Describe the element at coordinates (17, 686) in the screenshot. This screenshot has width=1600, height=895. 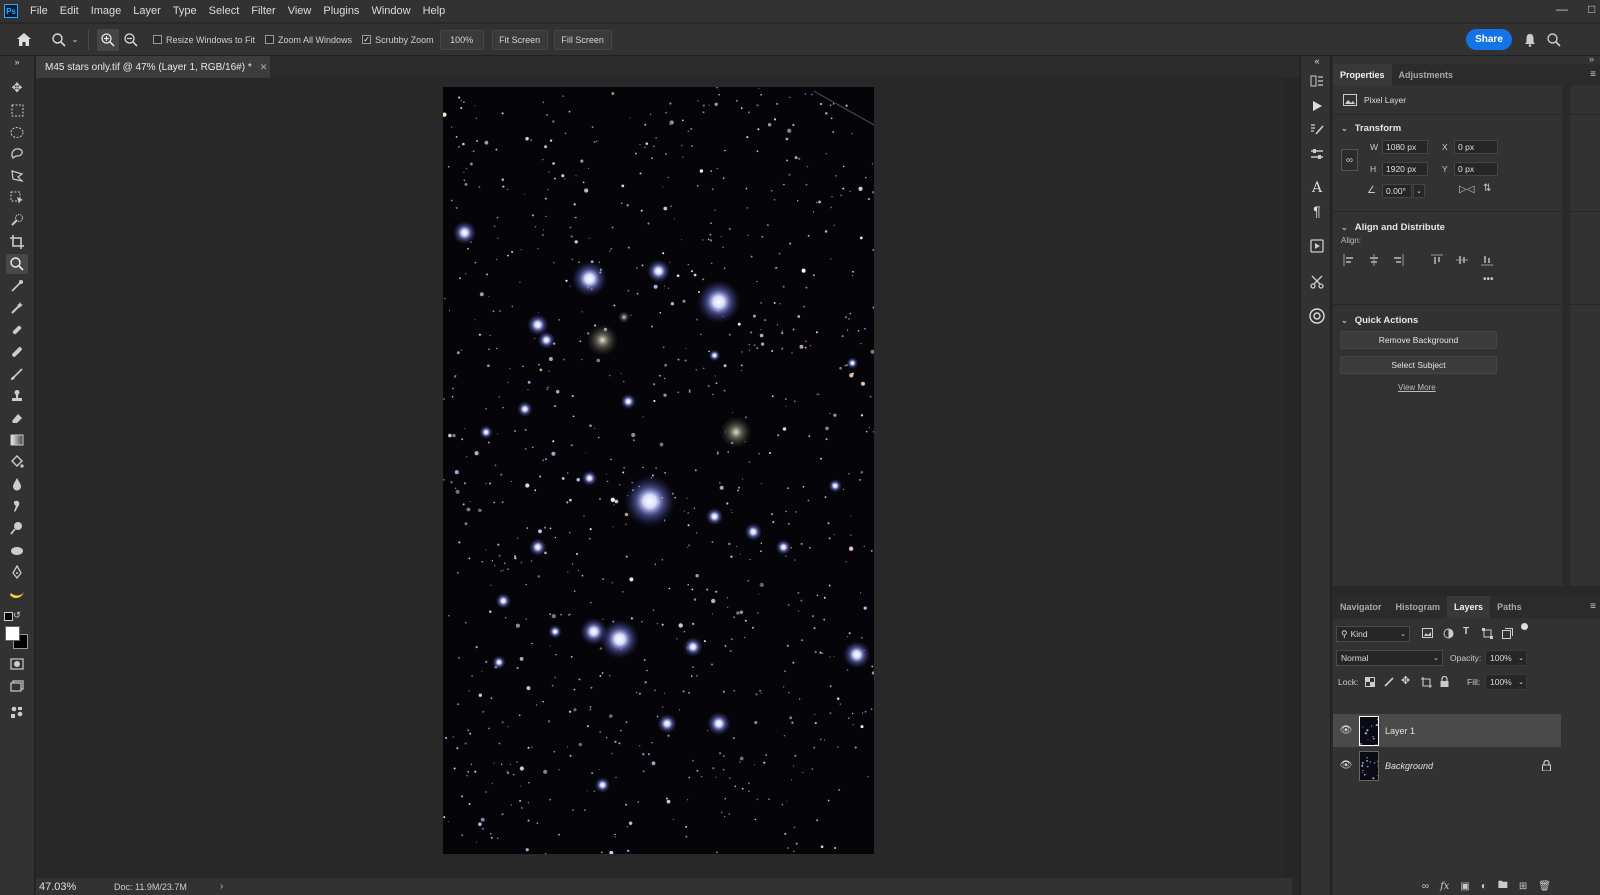
I see `screen-mode-icon` at that location.